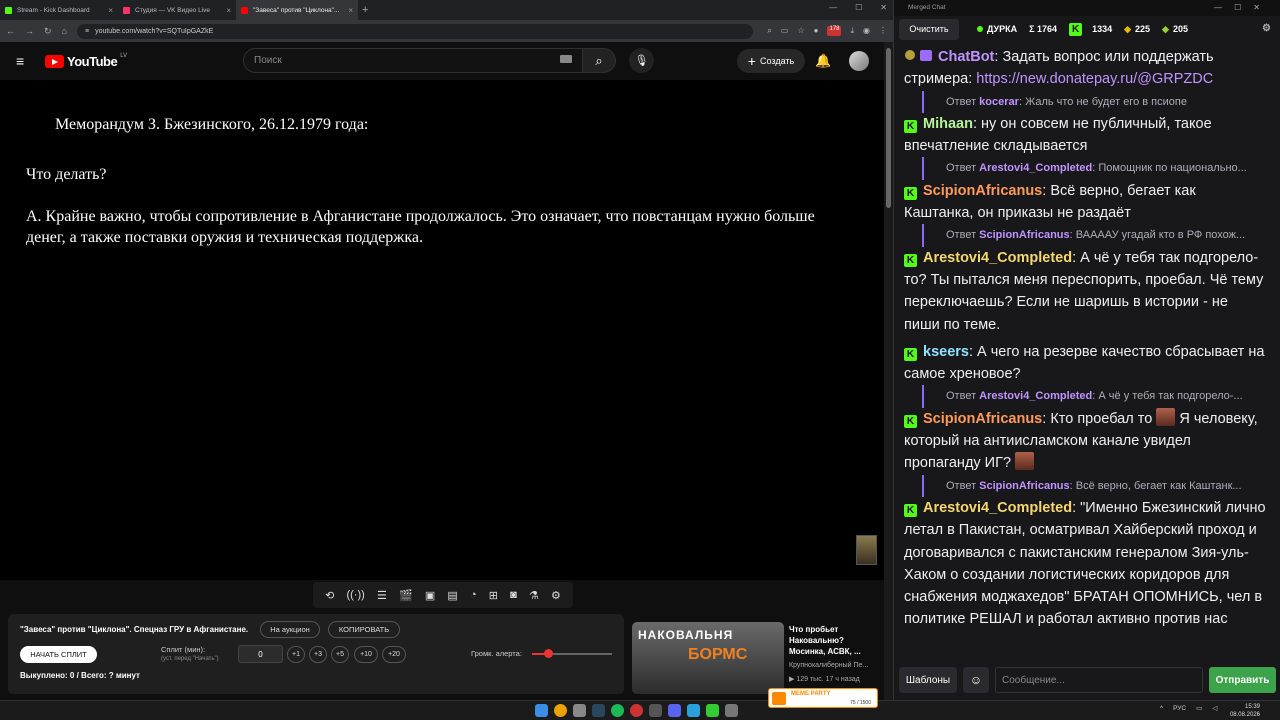 The width and height of the screenshot is (1280, 720). What do you see at coordinates (566, 59) in the screenshot?
I see `keyboard-icon` at bounding box center [566, 59].